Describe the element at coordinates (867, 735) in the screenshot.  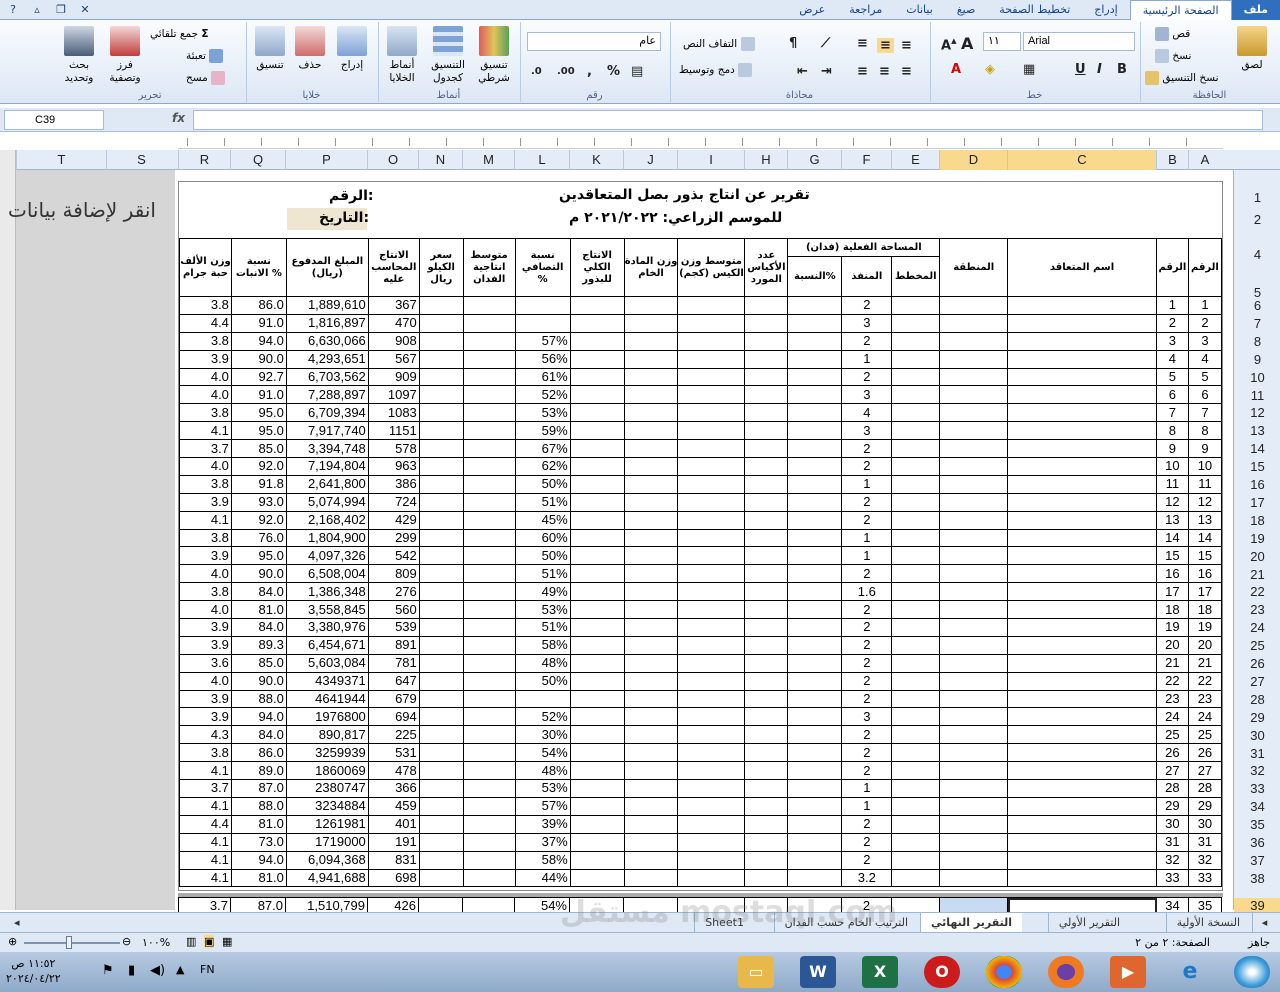
I see `cell-f: 2` at that location.